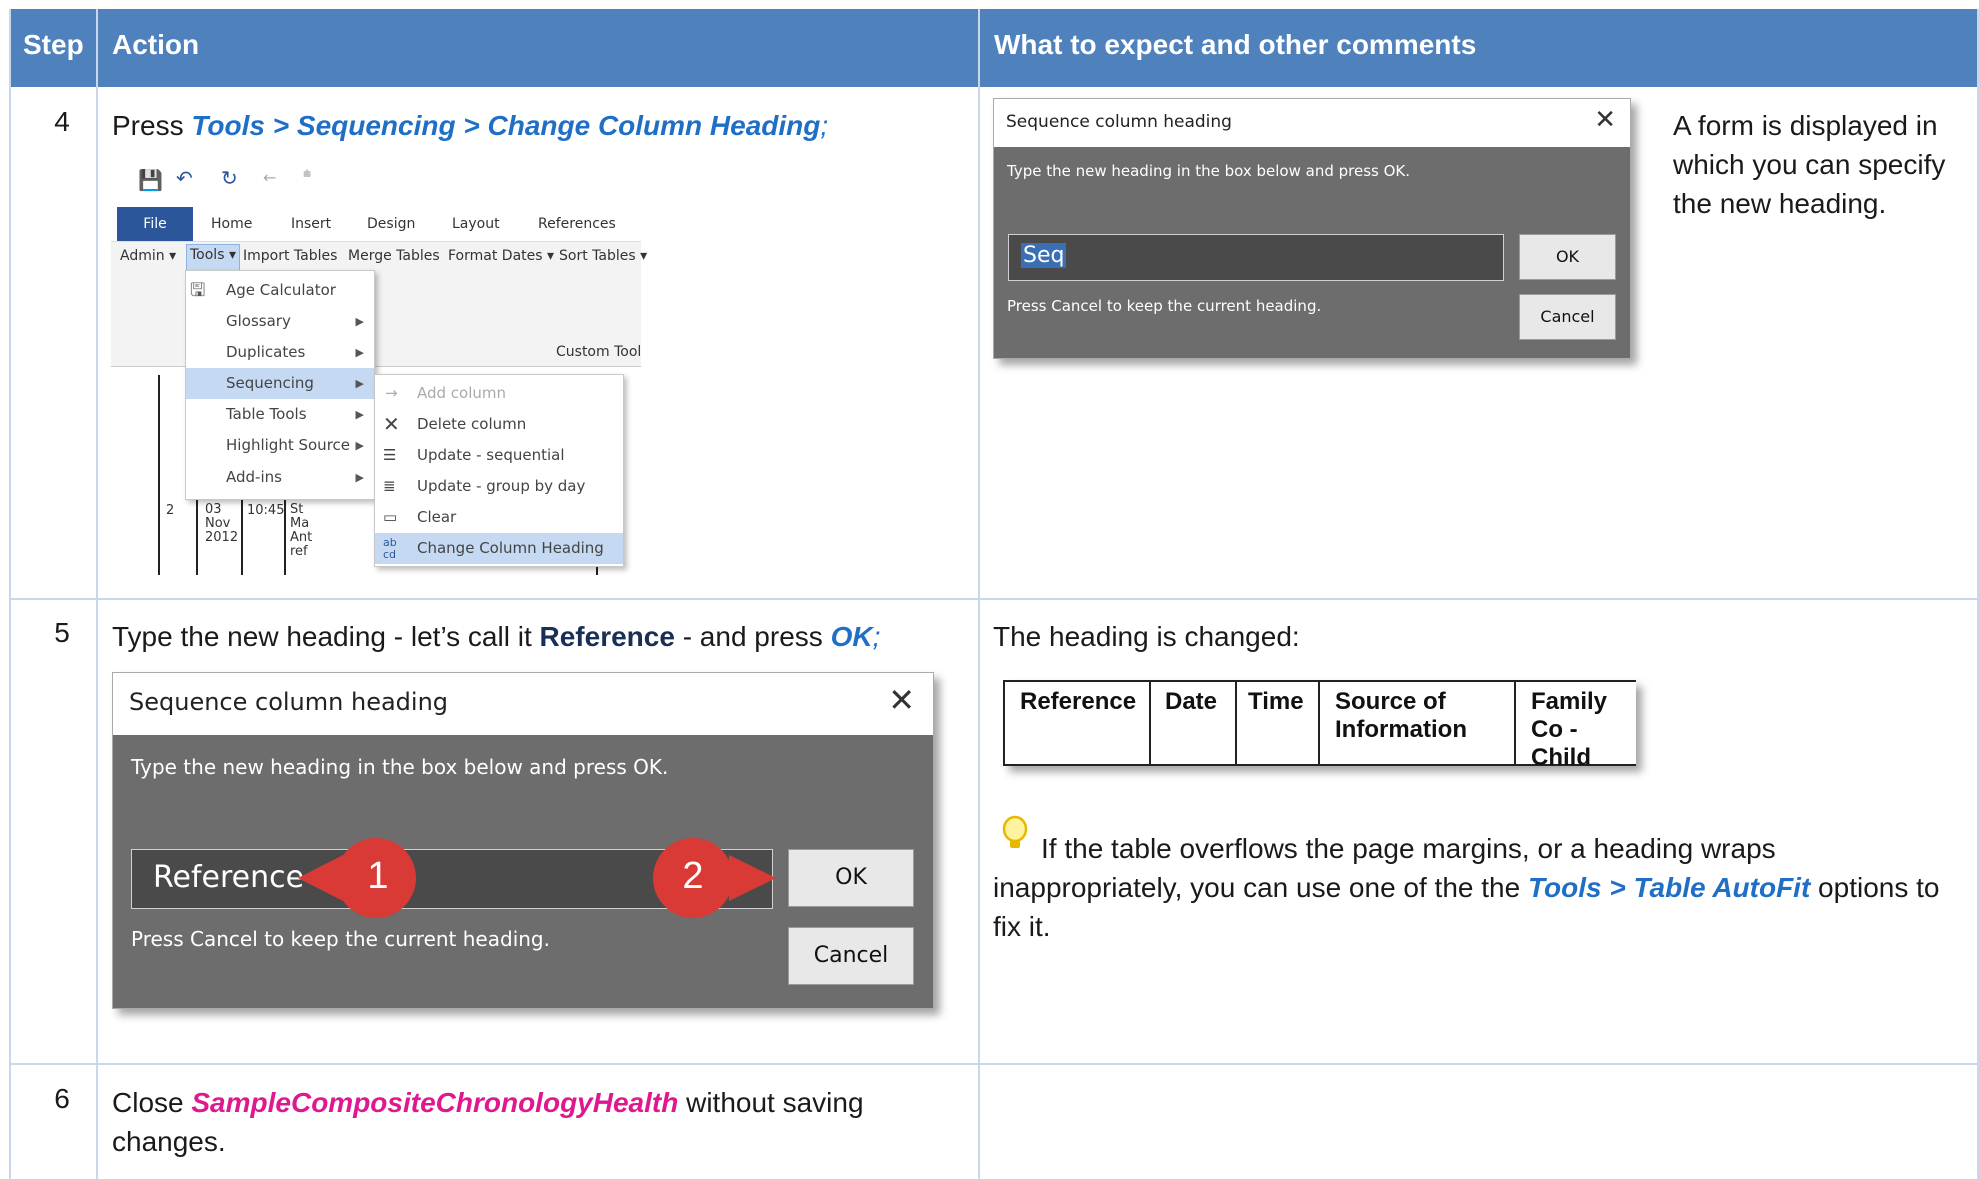 The image size is (1979, 1179). I want to click on tab-file: File, so click(155, 224).